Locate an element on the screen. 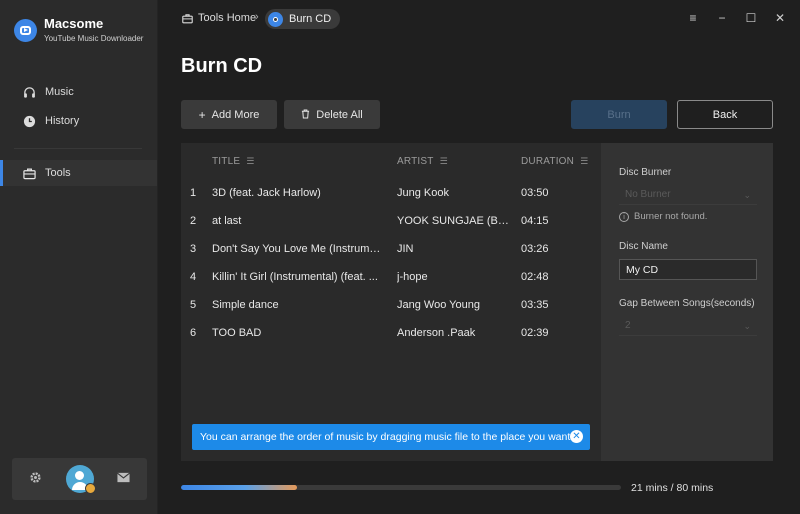 Image resolution: width=800 pixels, height=514 pixels. back-button: Back is located at coordinates (725, 114).